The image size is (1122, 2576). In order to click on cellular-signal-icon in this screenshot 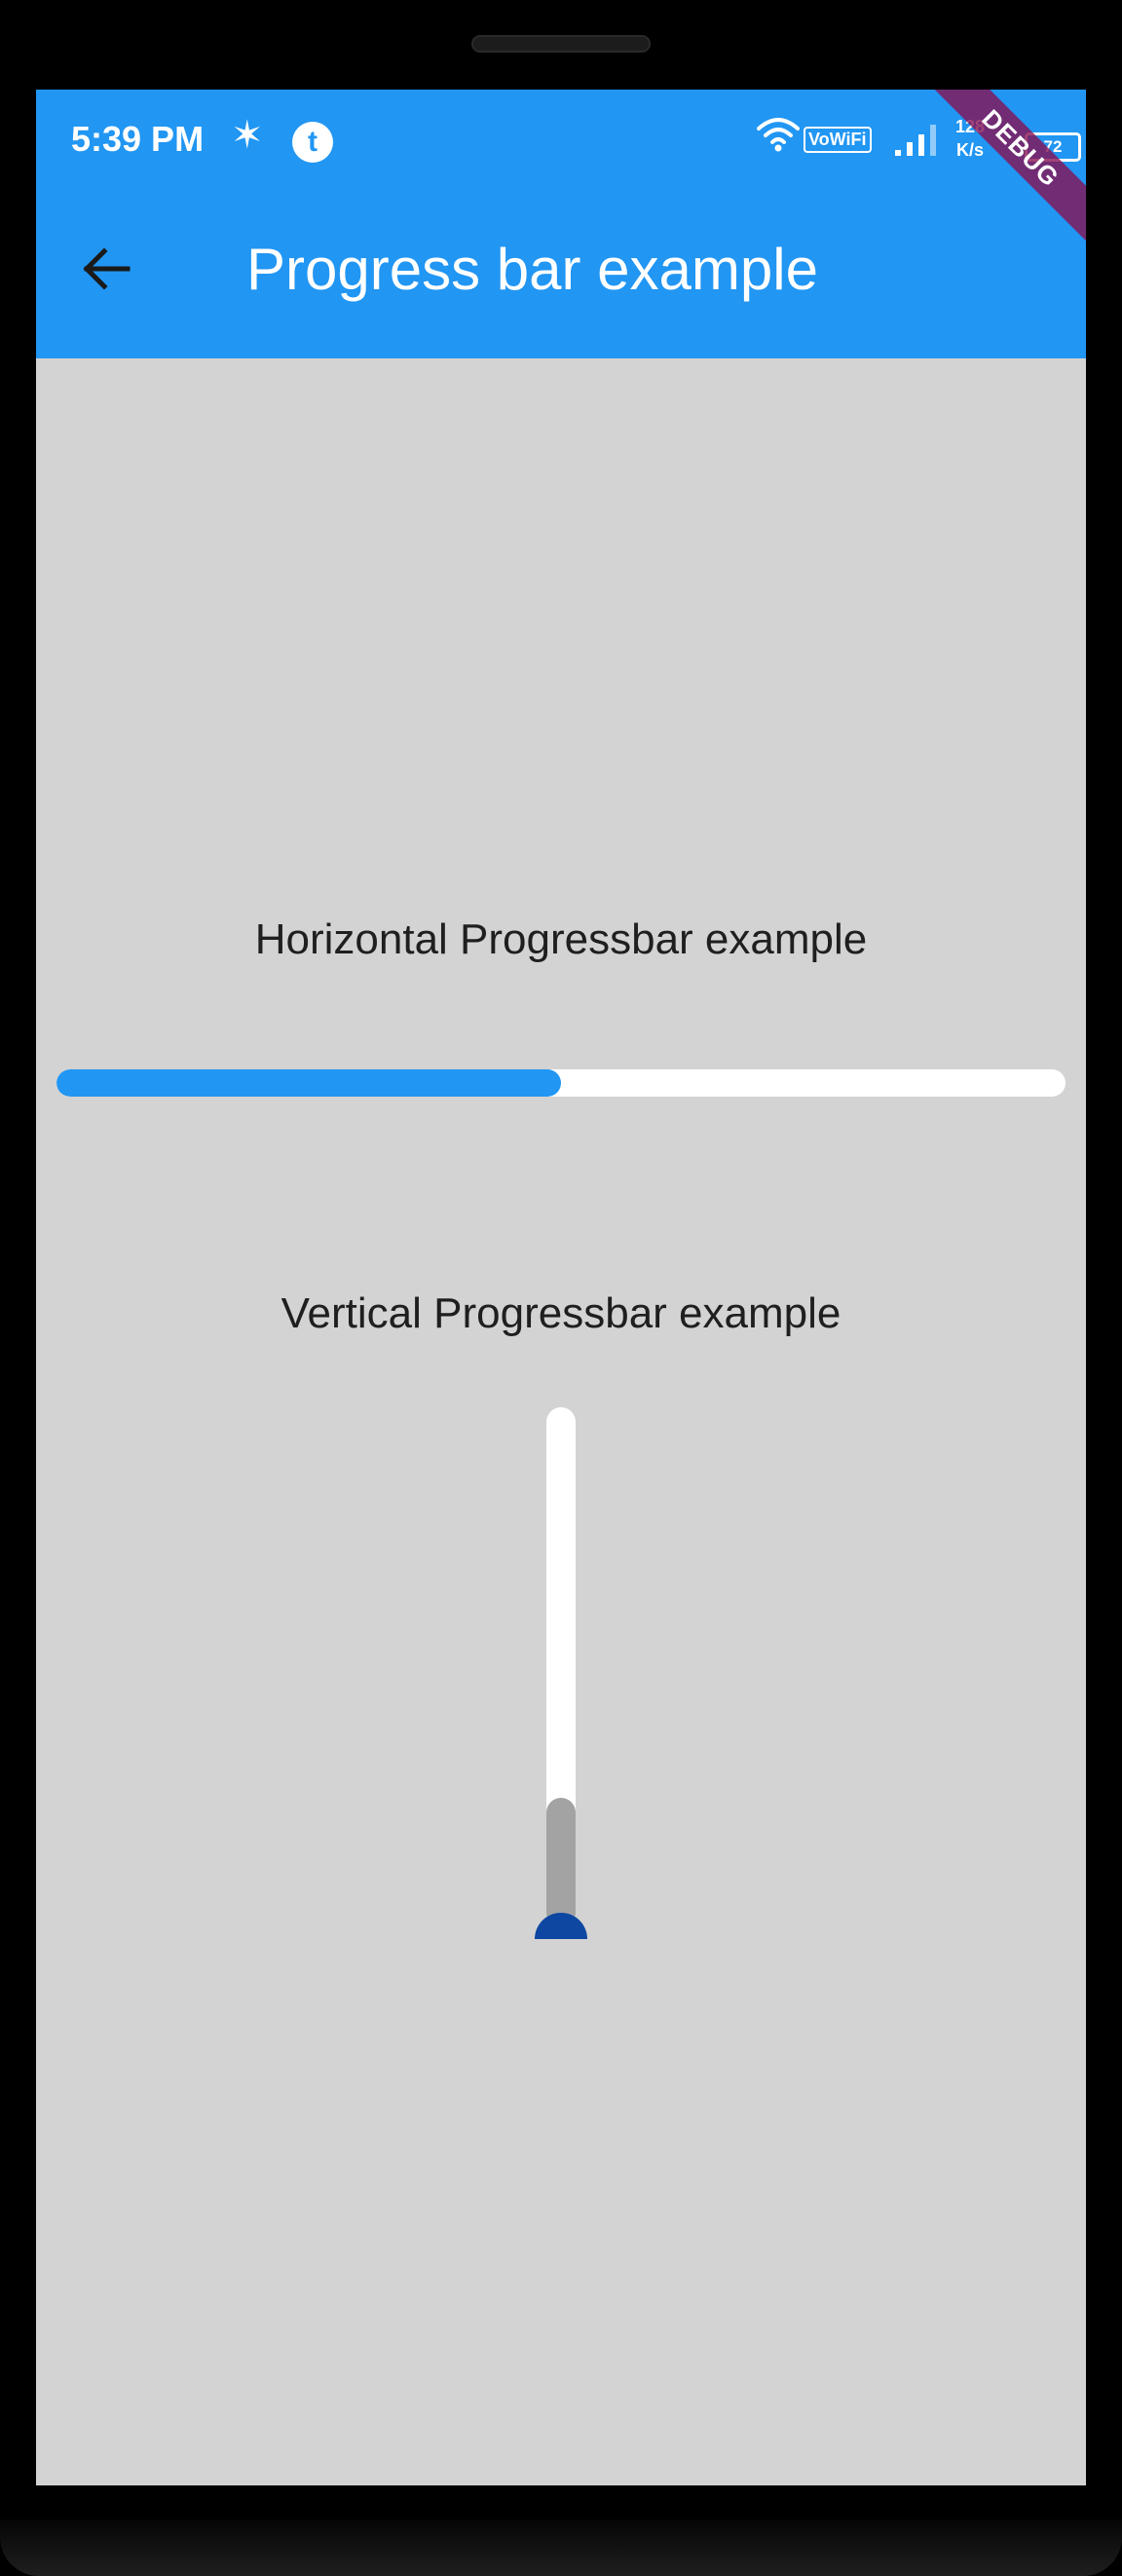, I will do `click(916, 140)`.